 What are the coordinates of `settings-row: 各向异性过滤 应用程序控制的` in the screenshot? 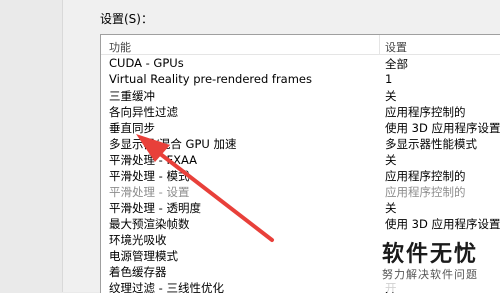 It's located at (300, 111).